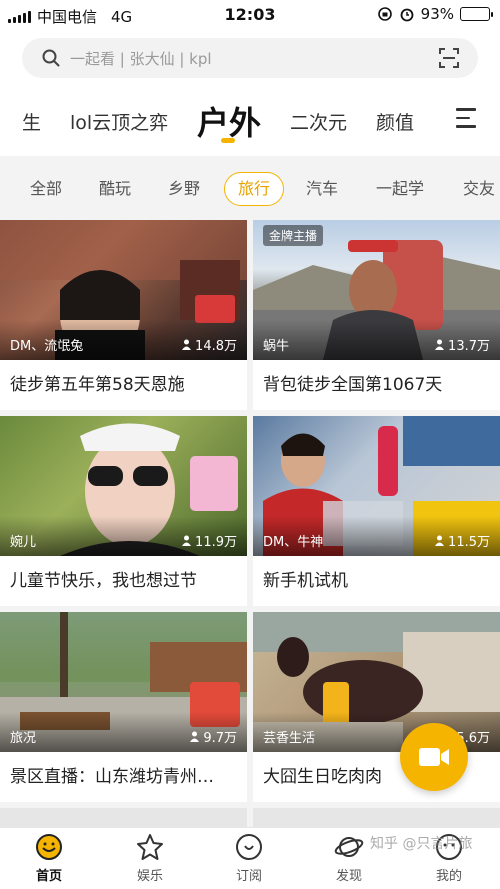  I want to click on stream-title: 徒步第五年第58天恩施, so click(97, 385).